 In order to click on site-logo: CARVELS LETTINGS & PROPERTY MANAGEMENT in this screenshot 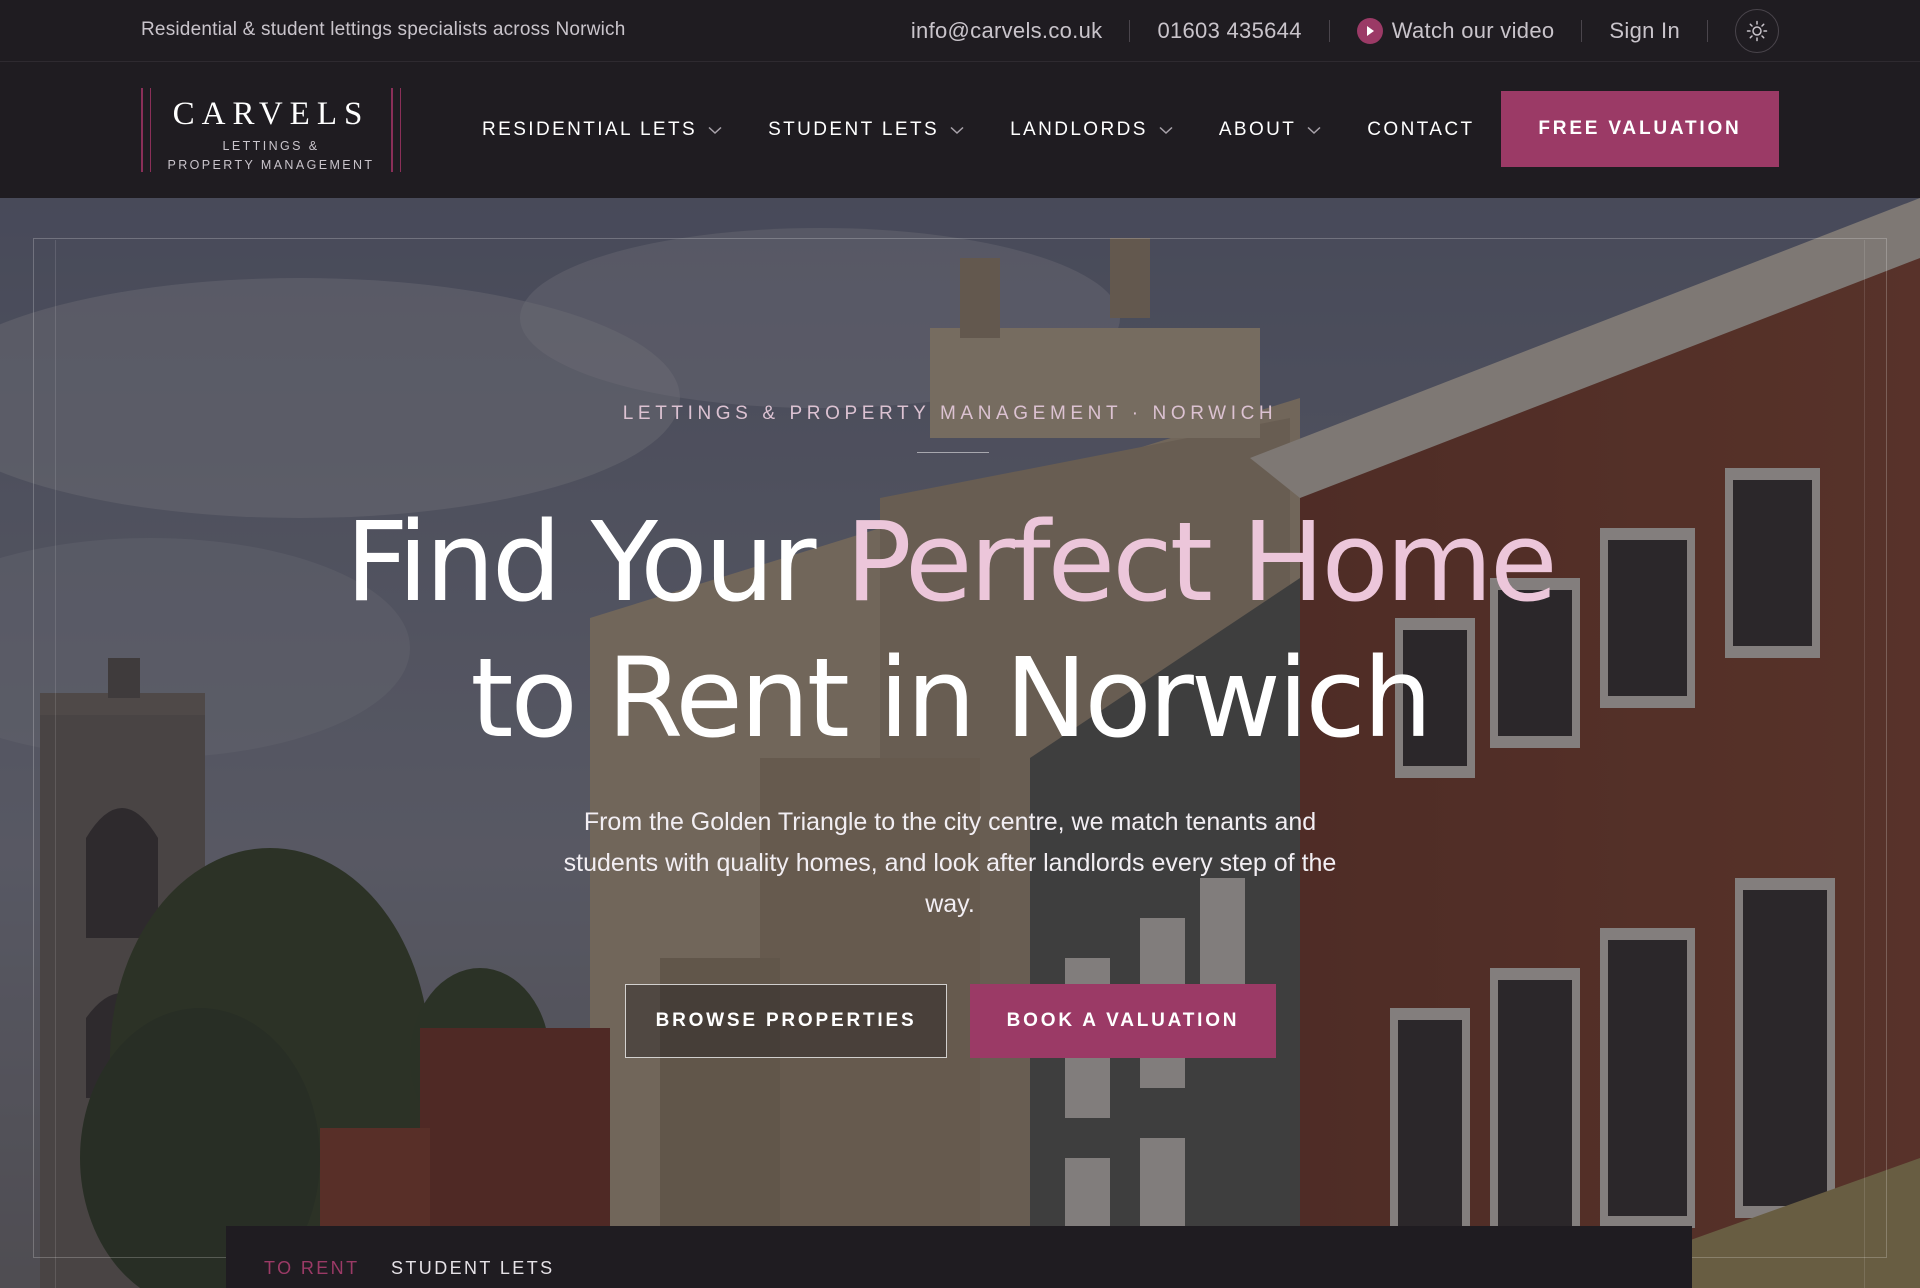, I will do `click(271, 130)`.